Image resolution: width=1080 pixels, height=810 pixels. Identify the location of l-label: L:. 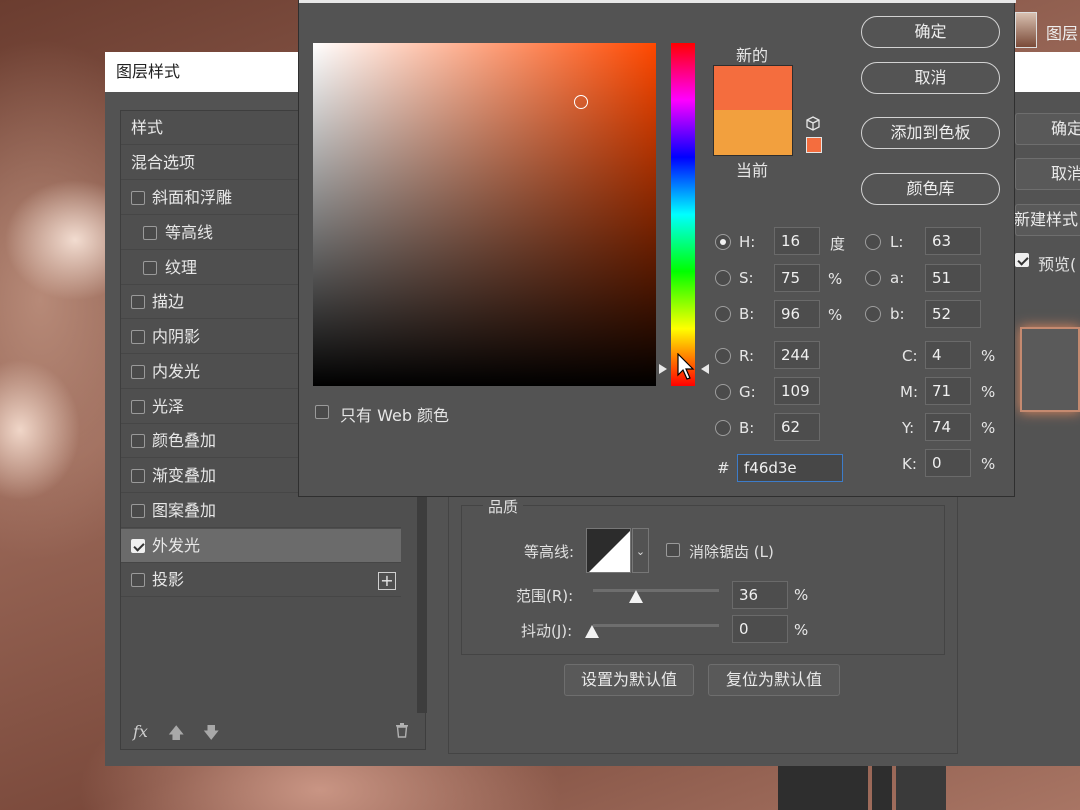
(897, 242).